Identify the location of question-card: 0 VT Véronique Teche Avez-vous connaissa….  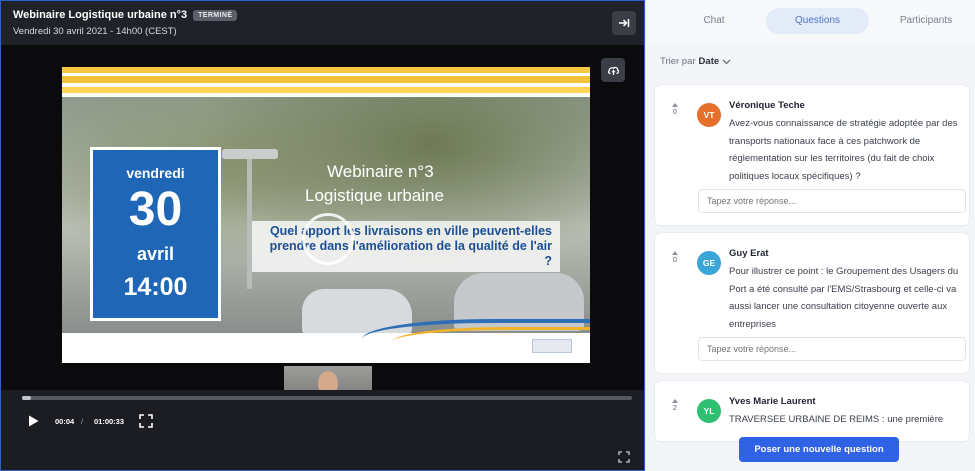
(812, 155).